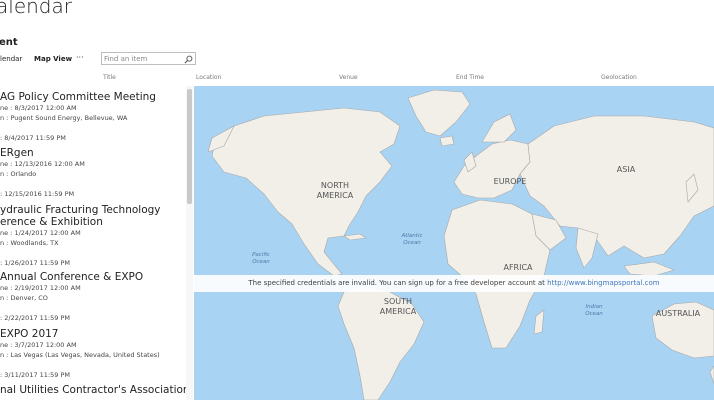  What do you see at coordinates (38, 345) in the screenshot?
I see `event-start: ne : 3/7/2017 12:00 AM` at bounding box center [38, 345].